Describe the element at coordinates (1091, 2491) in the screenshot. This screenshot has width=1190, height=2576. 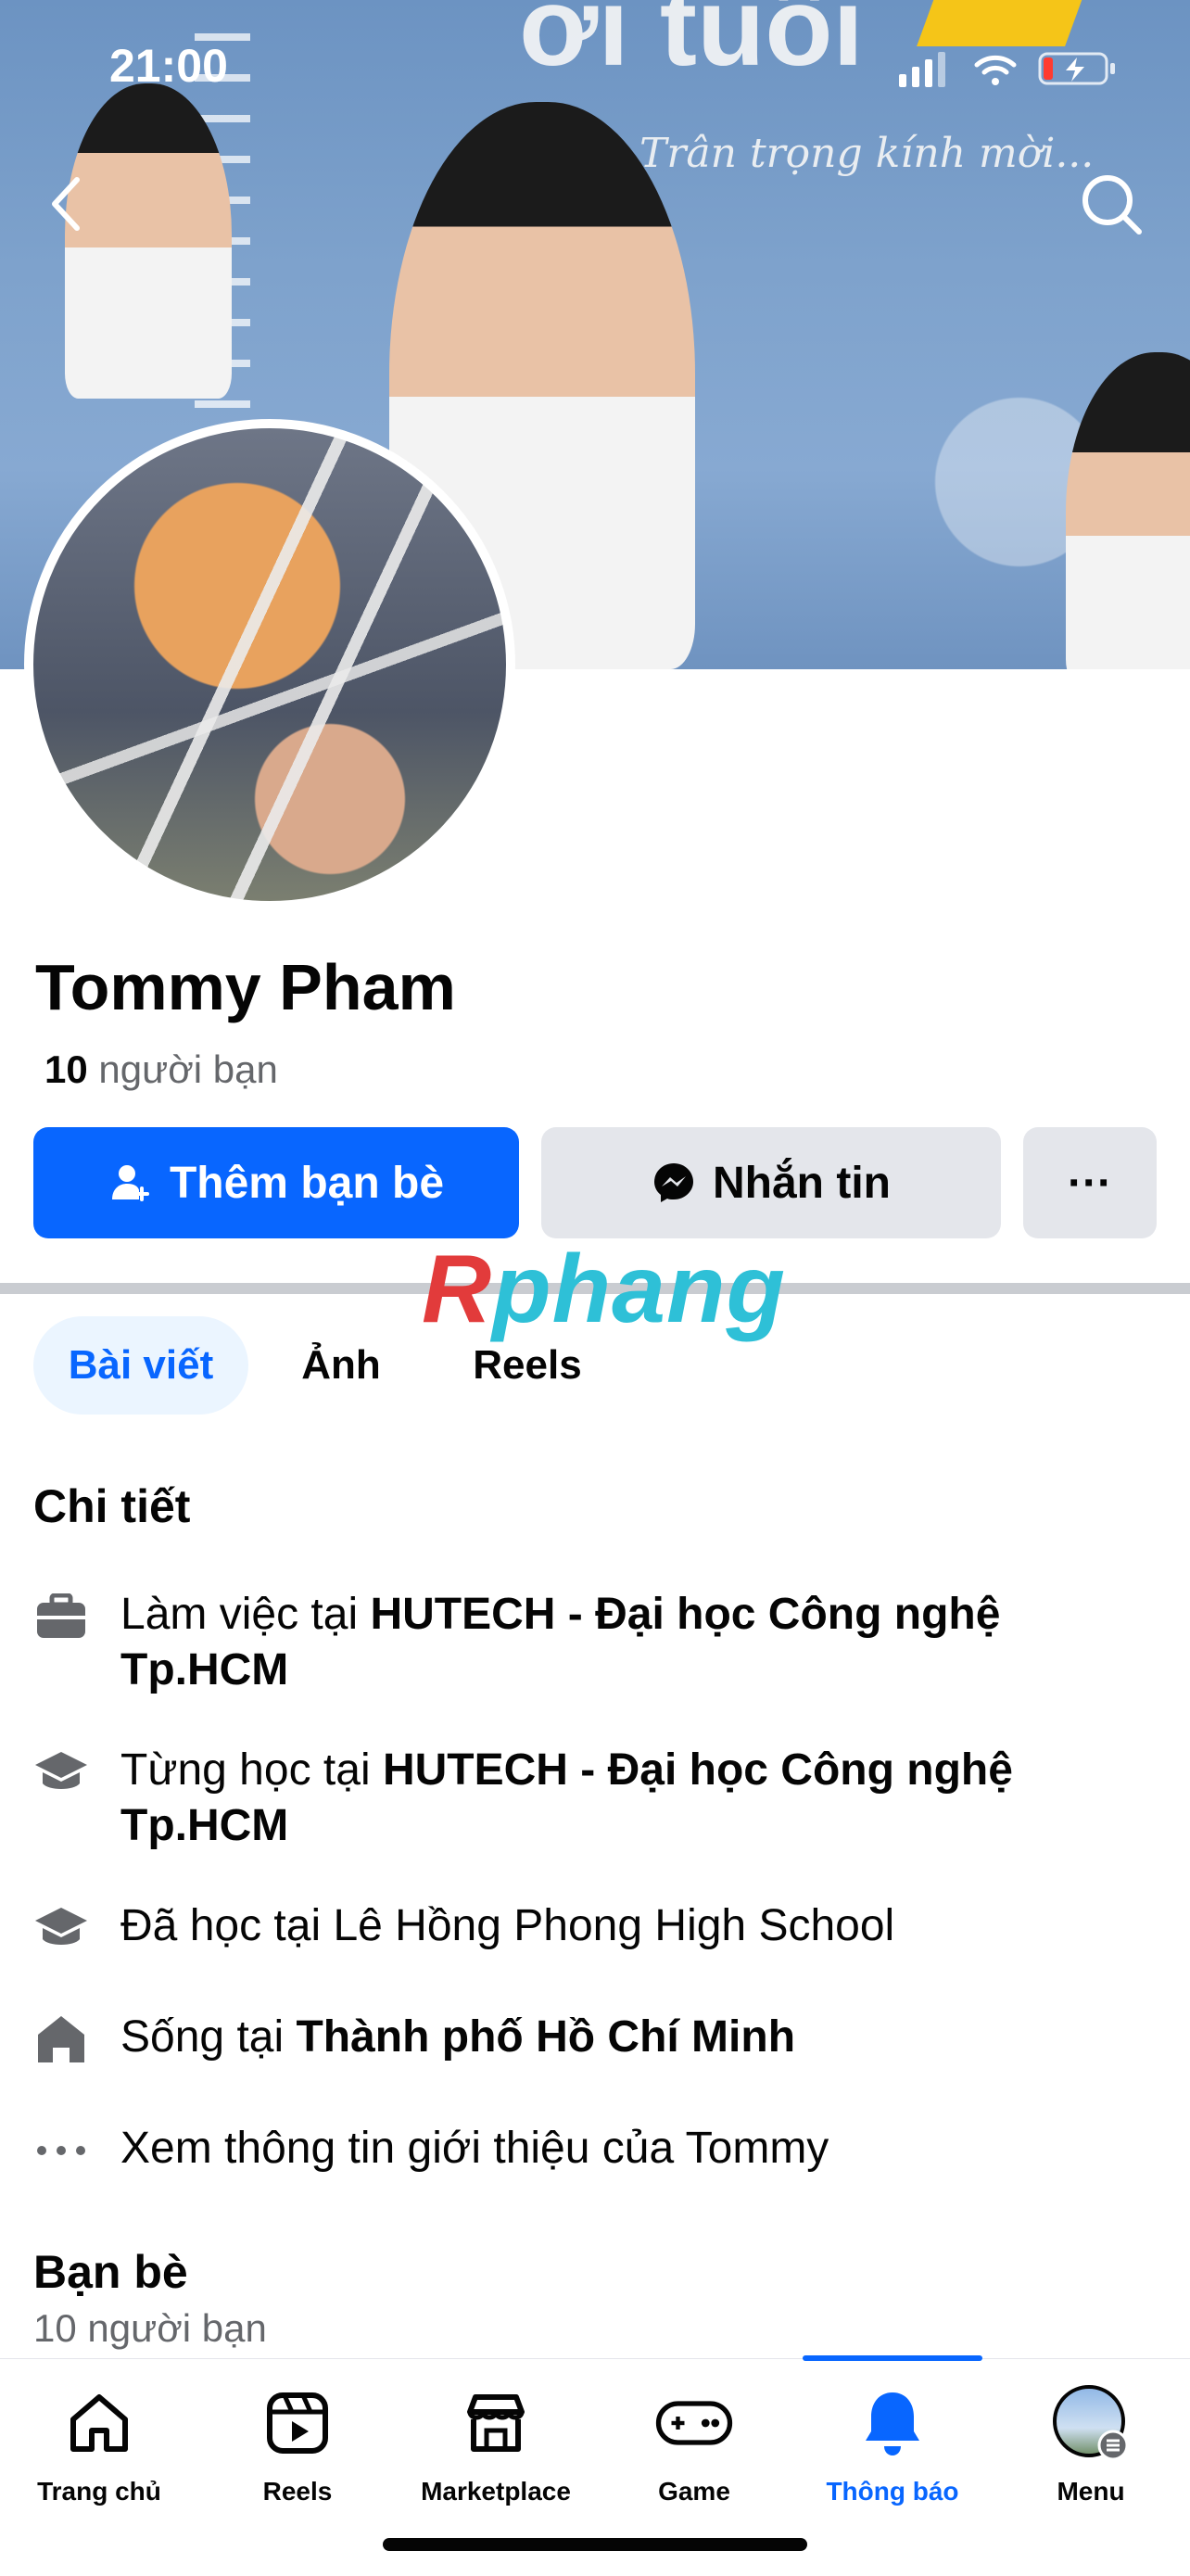
I see `nav-menu-label: Menu` at that location.